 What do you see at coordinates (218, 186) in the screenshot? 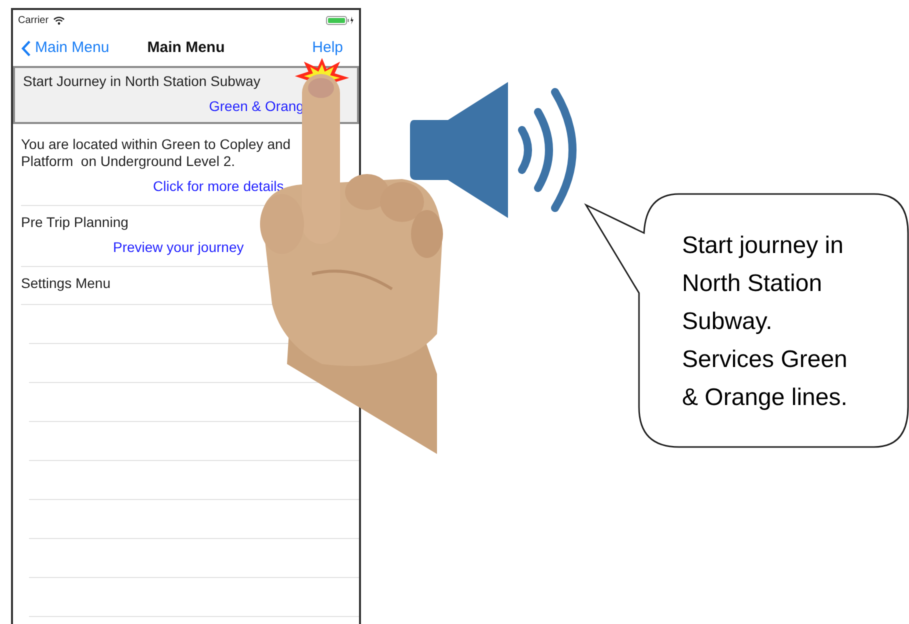
I see `row-detail: Click for more details` at bounding box center [218, 186].